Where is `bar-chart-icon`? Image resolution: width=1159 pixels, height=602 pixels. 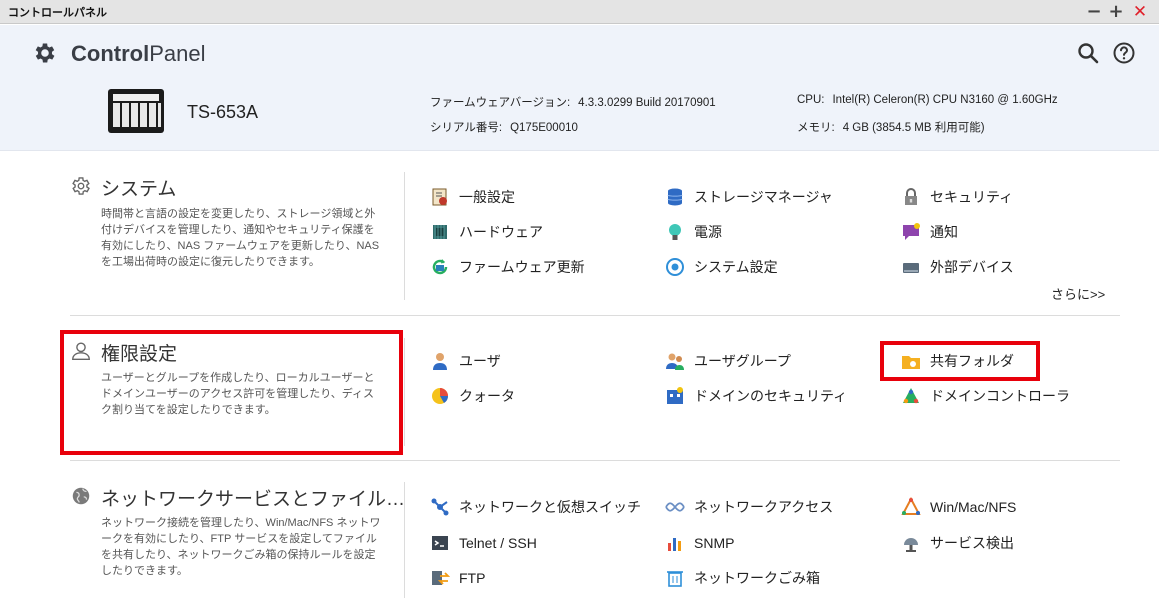
bar-chart-icon is located at coordinates (674, 544).